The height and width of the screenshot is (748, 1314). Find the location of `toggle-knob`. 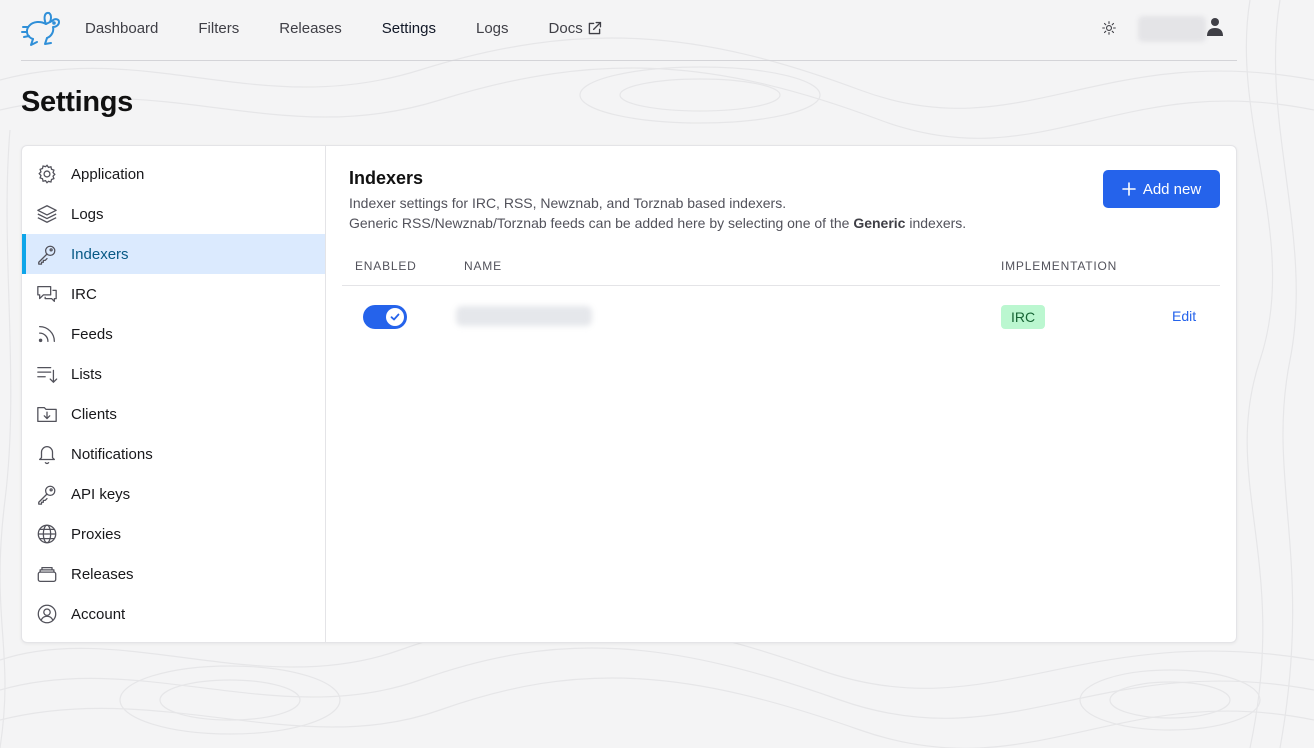

toggle-knob is located at coordinates (395, 317).